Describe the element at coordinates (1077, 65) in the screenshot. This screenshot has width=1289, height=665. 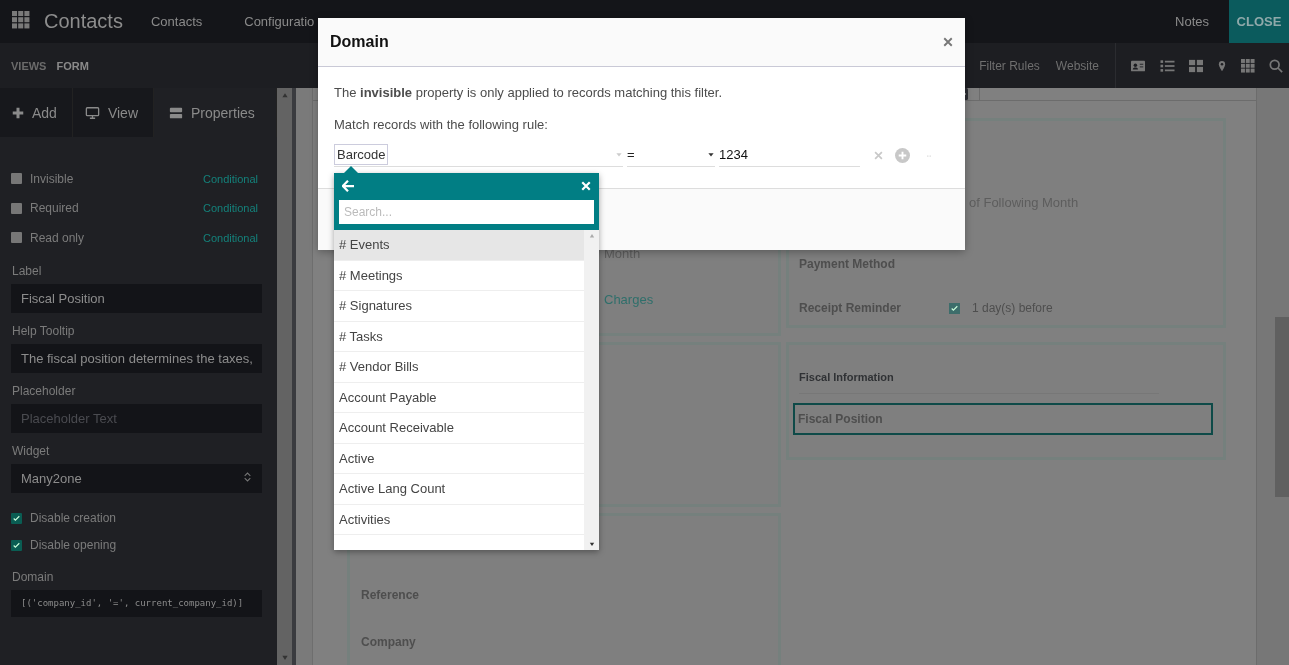
I see `view-link: Website` at that location.